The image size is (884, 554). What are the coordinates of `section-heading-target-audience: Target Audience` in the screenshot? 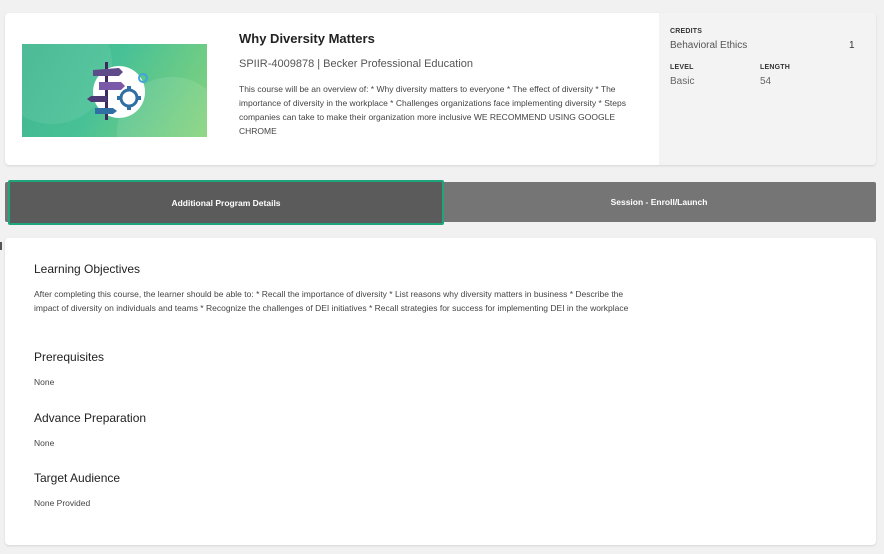 It's located at (77, 478).